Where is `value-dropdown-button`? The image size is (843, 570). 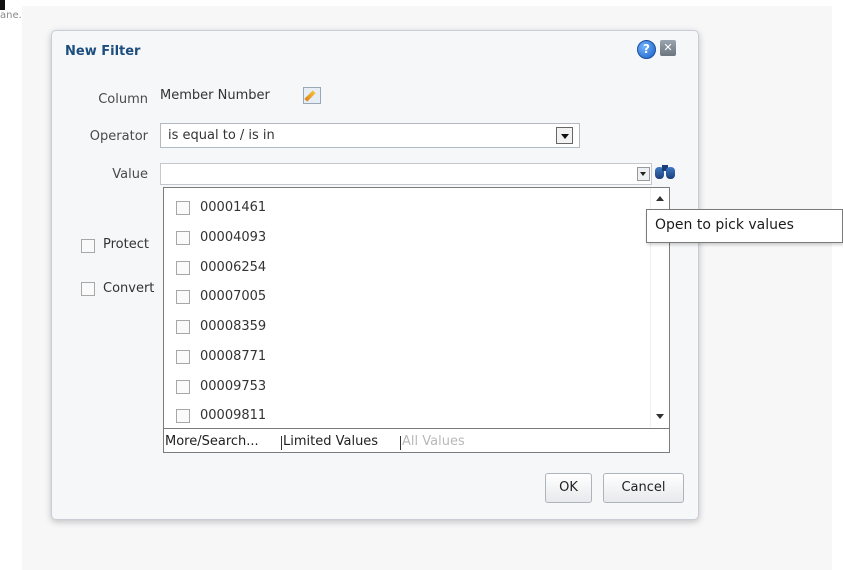
value-dropdown-button is located at coordinates (643, 174).